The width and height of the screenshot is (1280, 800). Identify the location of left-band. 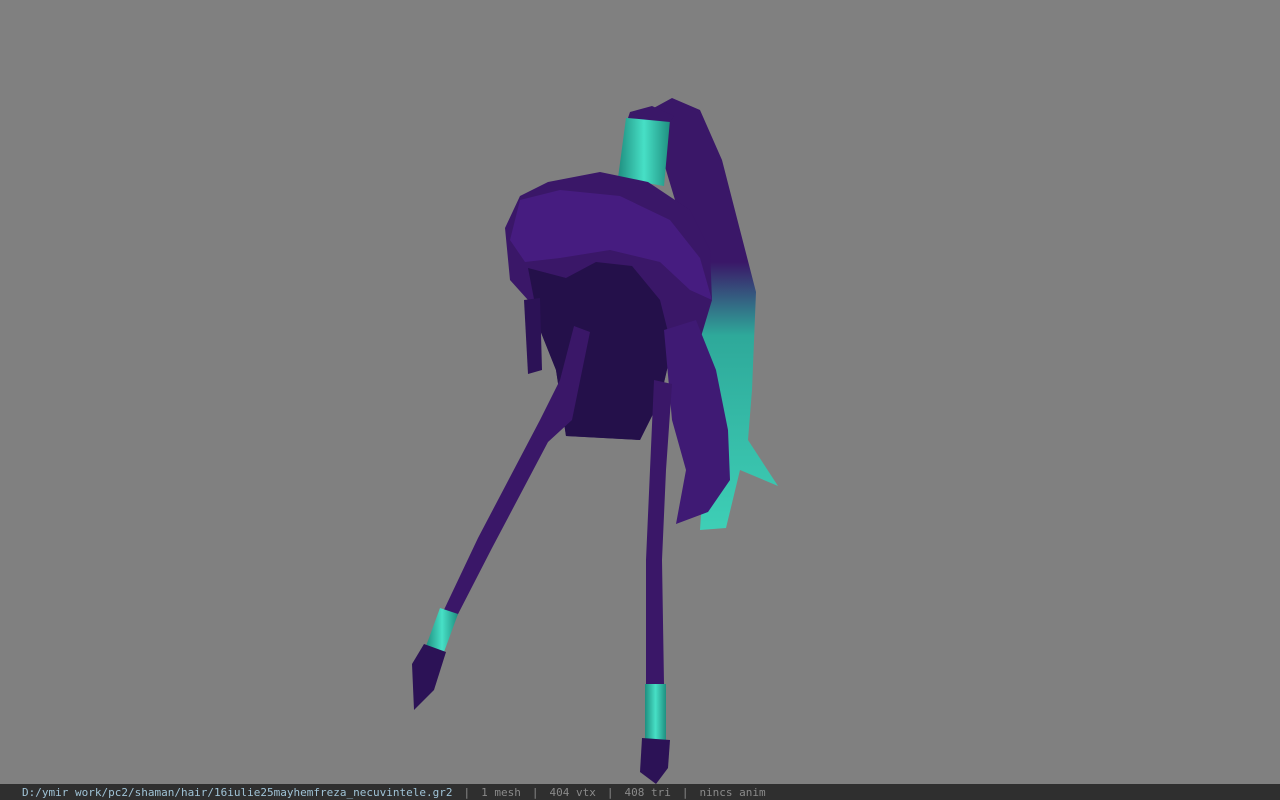
(442, 630).